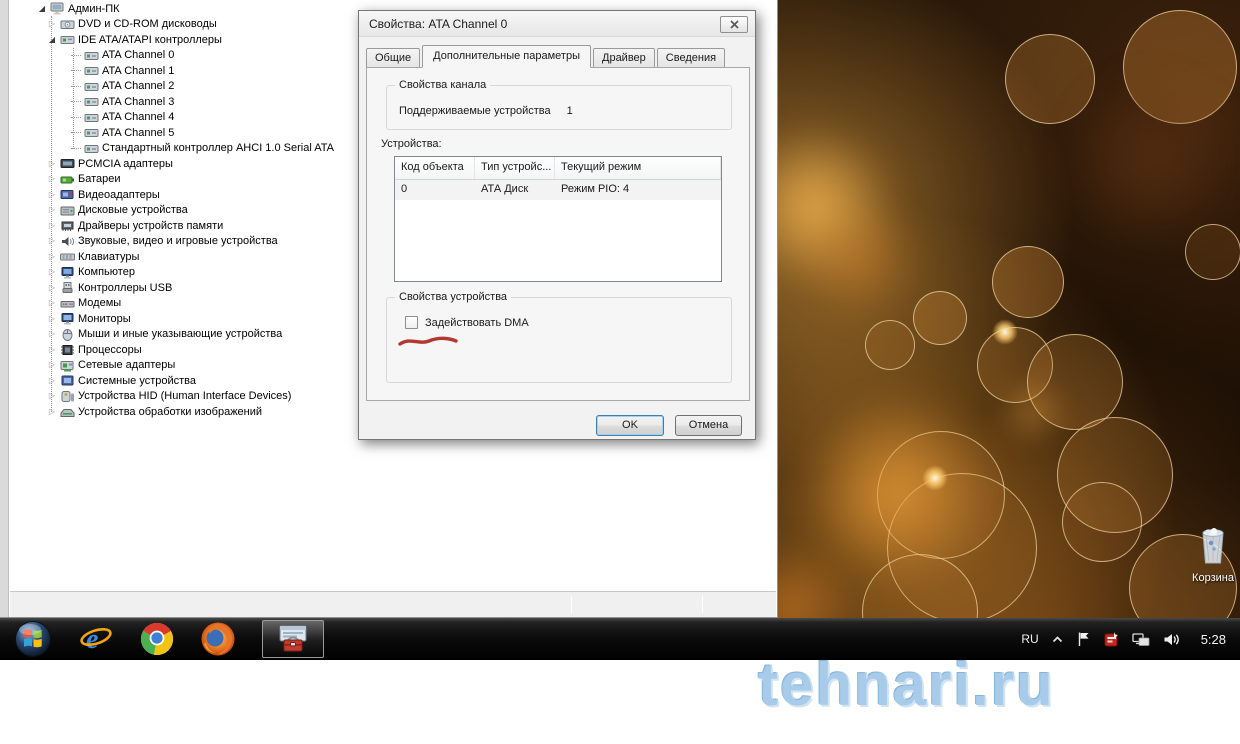 The width and height of the screenshot is (1240, 744). I want to click on internet-explorer-icon: e, so click(96, 639).